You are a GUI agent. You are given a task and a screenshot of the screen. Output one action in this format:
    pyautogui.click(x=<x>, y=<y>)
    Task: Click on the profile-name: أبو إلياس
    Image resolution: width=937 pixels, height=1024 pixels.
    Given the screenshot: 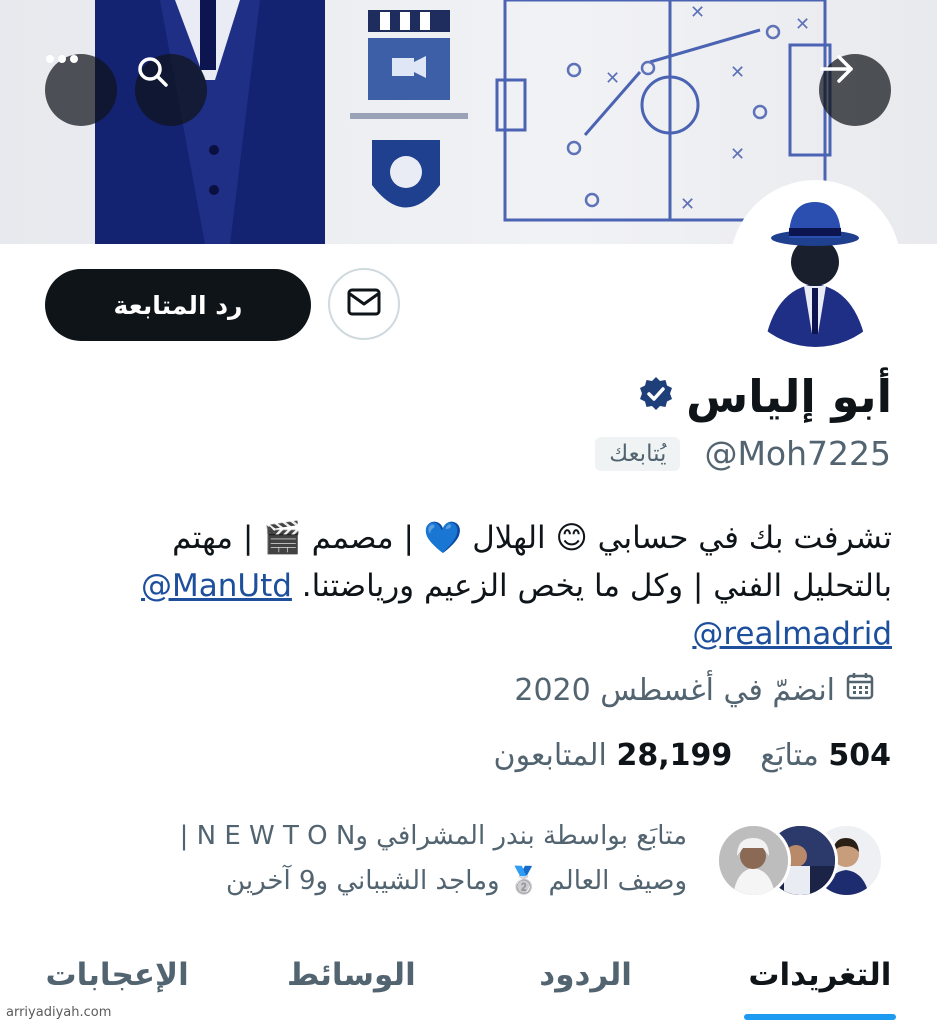 What is the action you would take?
    pyautogui.click(x=789, y=396)
    